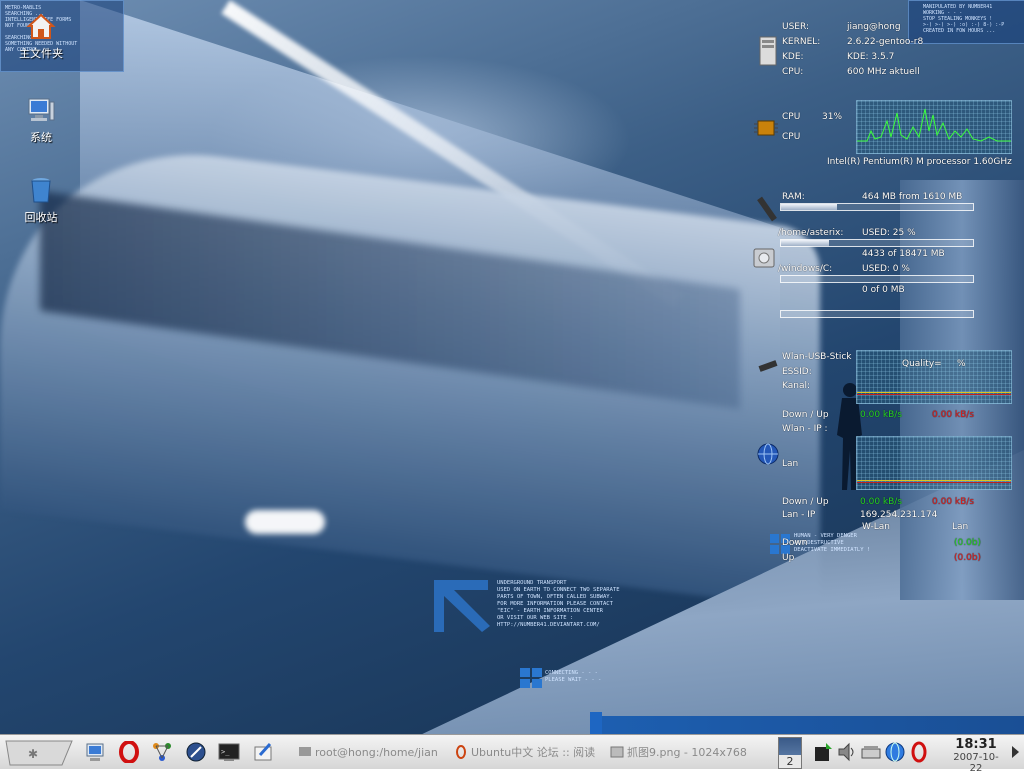  What do you see at coordinates (805, 429) in the screenshot?
I see `wlan-ip-label: Wlan - IP :` at bounding box center [805, 429].